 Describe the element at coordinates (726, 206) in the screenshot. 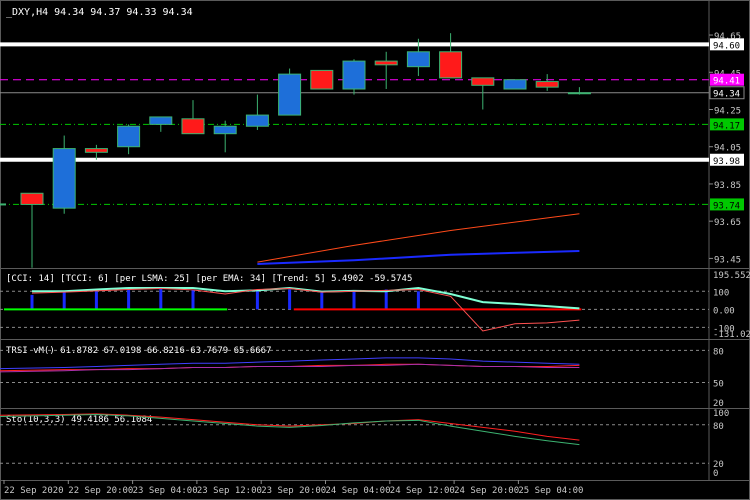

I see `price-level-label: 93.74` at that location.